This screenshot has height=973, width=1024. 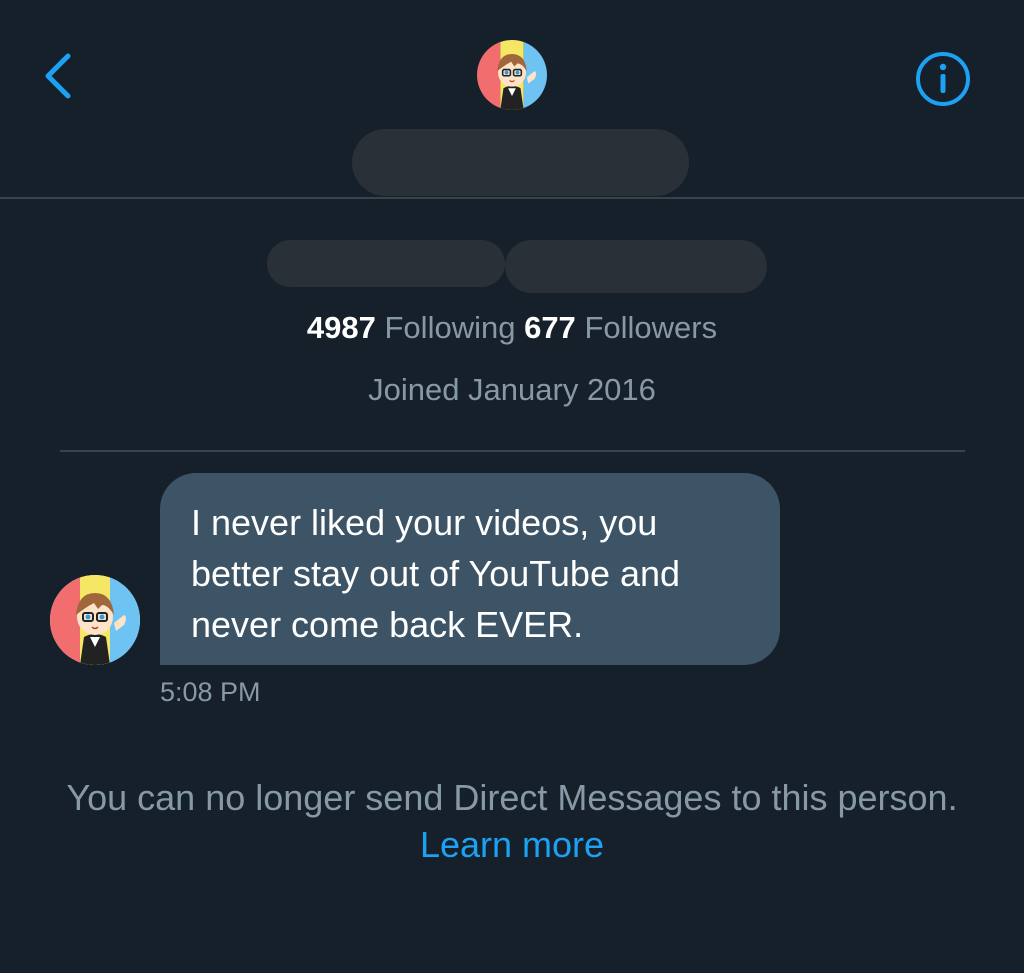 What do you see at coordinates (520, 162) in the screenshot?
I see `redacted-display-name` at bounding box center [520, 162].